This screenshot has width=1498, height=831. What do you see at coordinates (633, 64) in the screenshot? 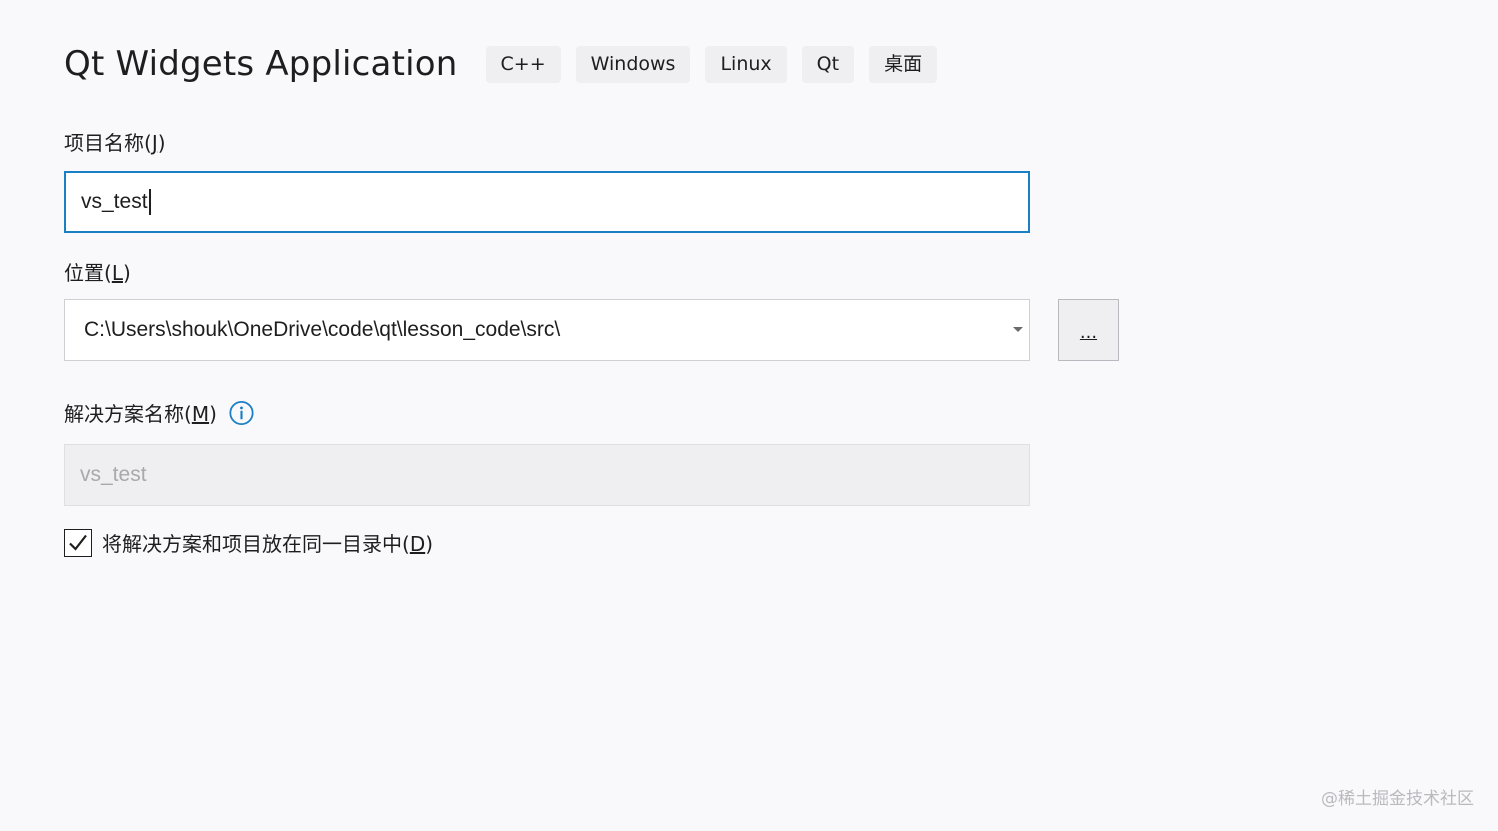
I see `tag-windows: Windows` at bounding box center [633, 64].